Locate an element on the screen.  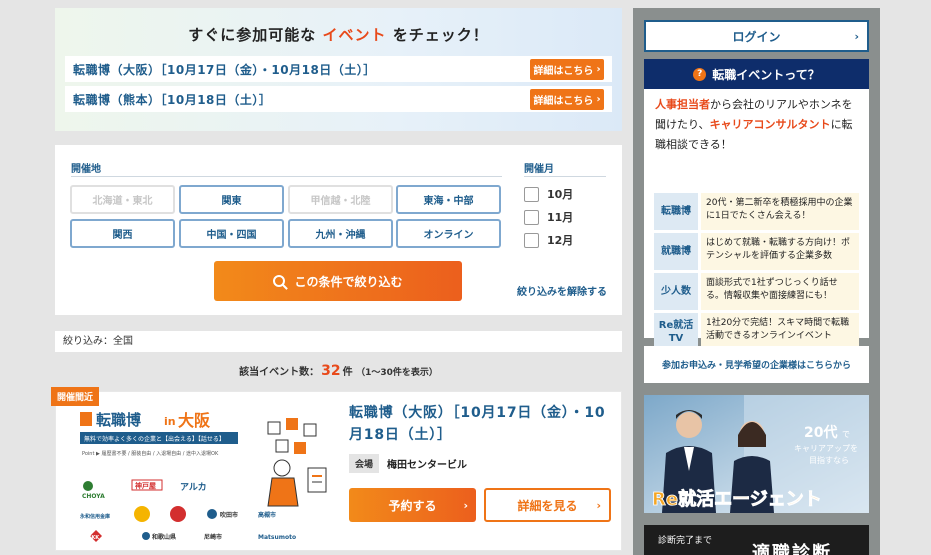
area-button-online: オンライン is located at coordinates (448, 233).